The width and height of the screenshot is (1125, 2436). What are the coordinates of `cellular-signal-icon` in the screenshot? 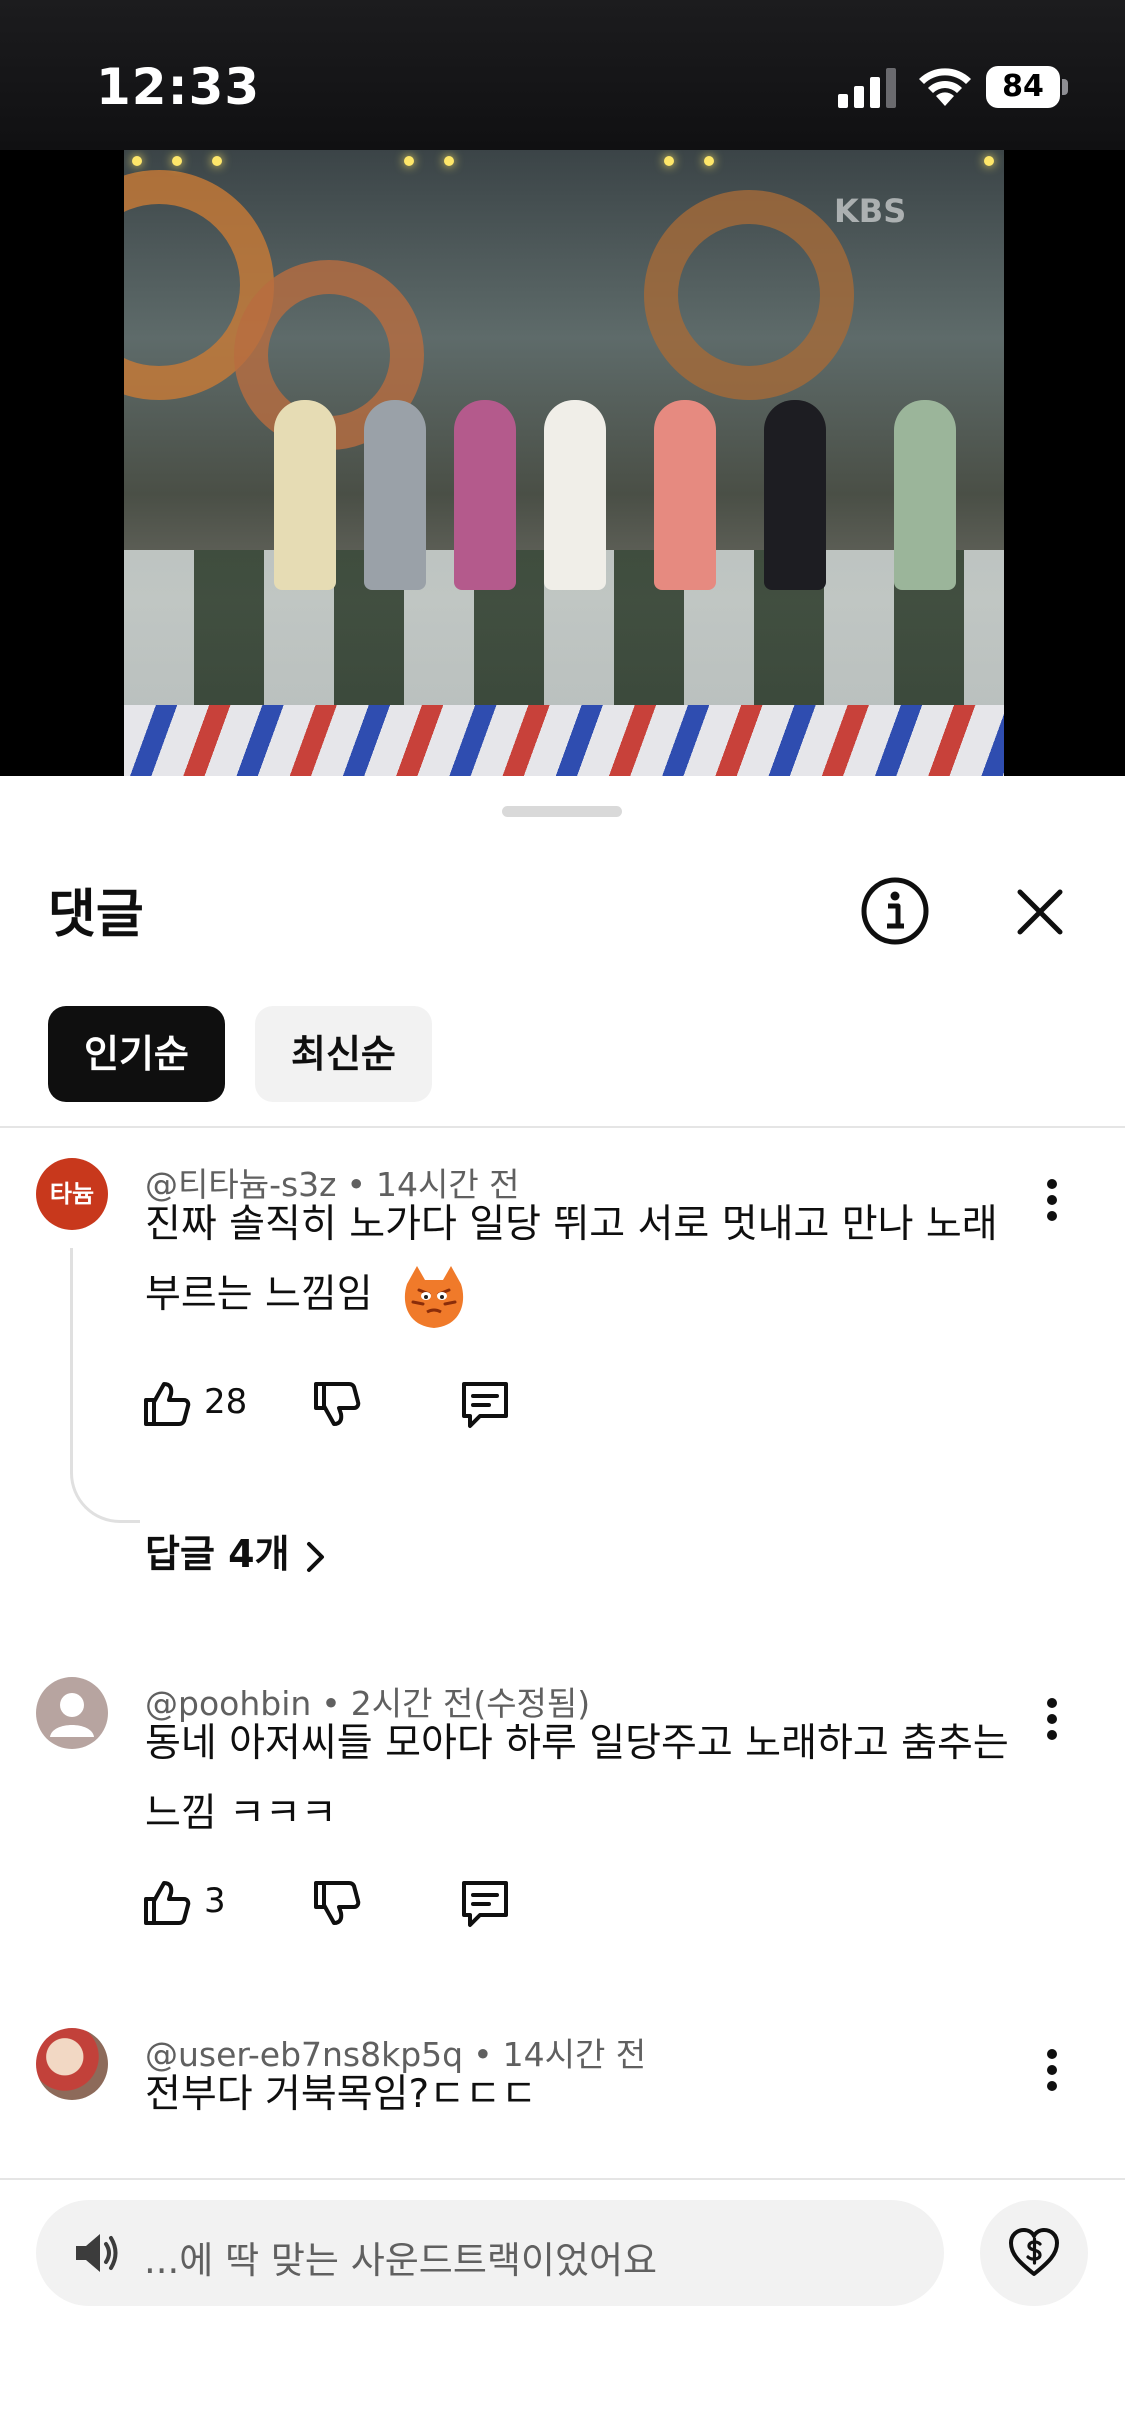 It's located at (867, 88).